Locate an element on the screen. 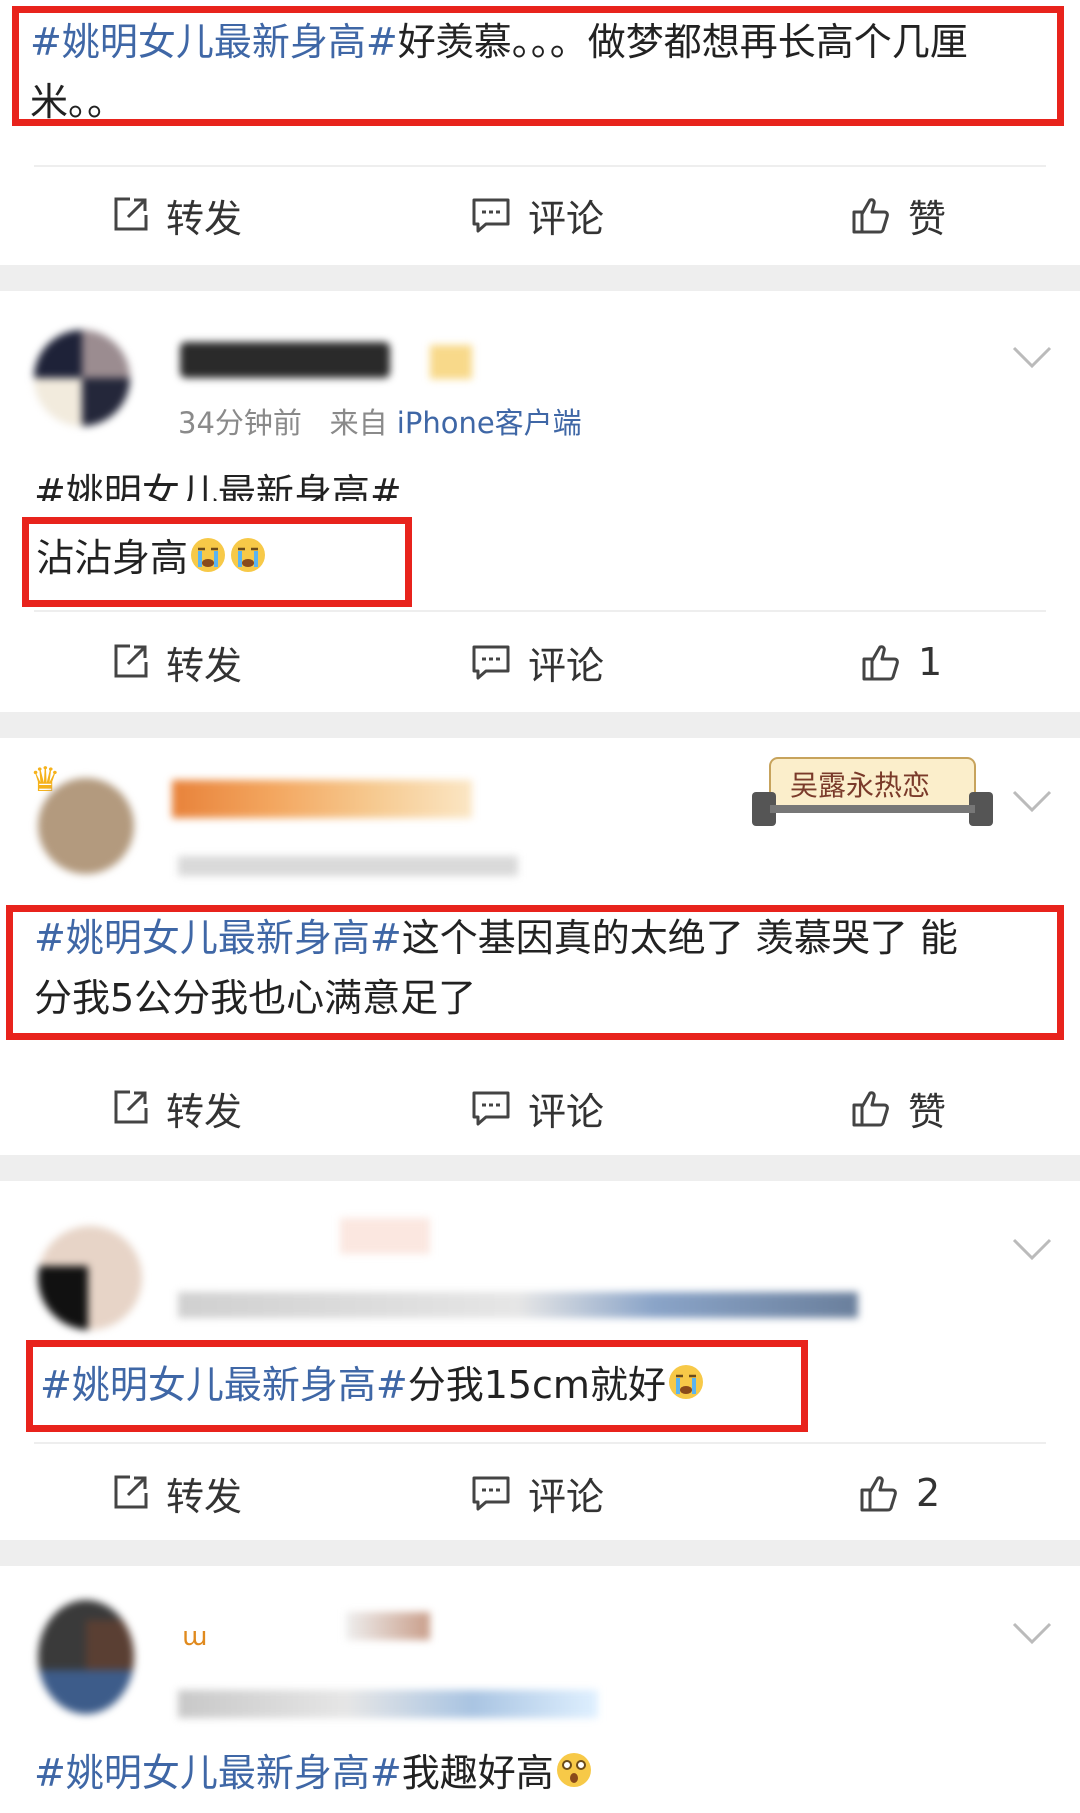 This screenshot has height=1813, width=1080. like-button: 1 is located at coordinates (901, 662).